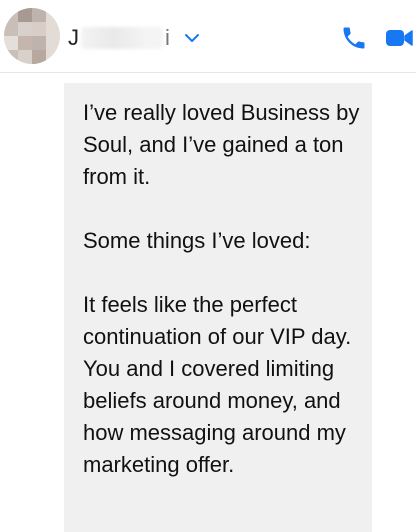 The width and height of the screenshot is (416, 532). Describe the element at coordinates (192, 38) in the screenshot. I see `chevron-down-icon` at that location.